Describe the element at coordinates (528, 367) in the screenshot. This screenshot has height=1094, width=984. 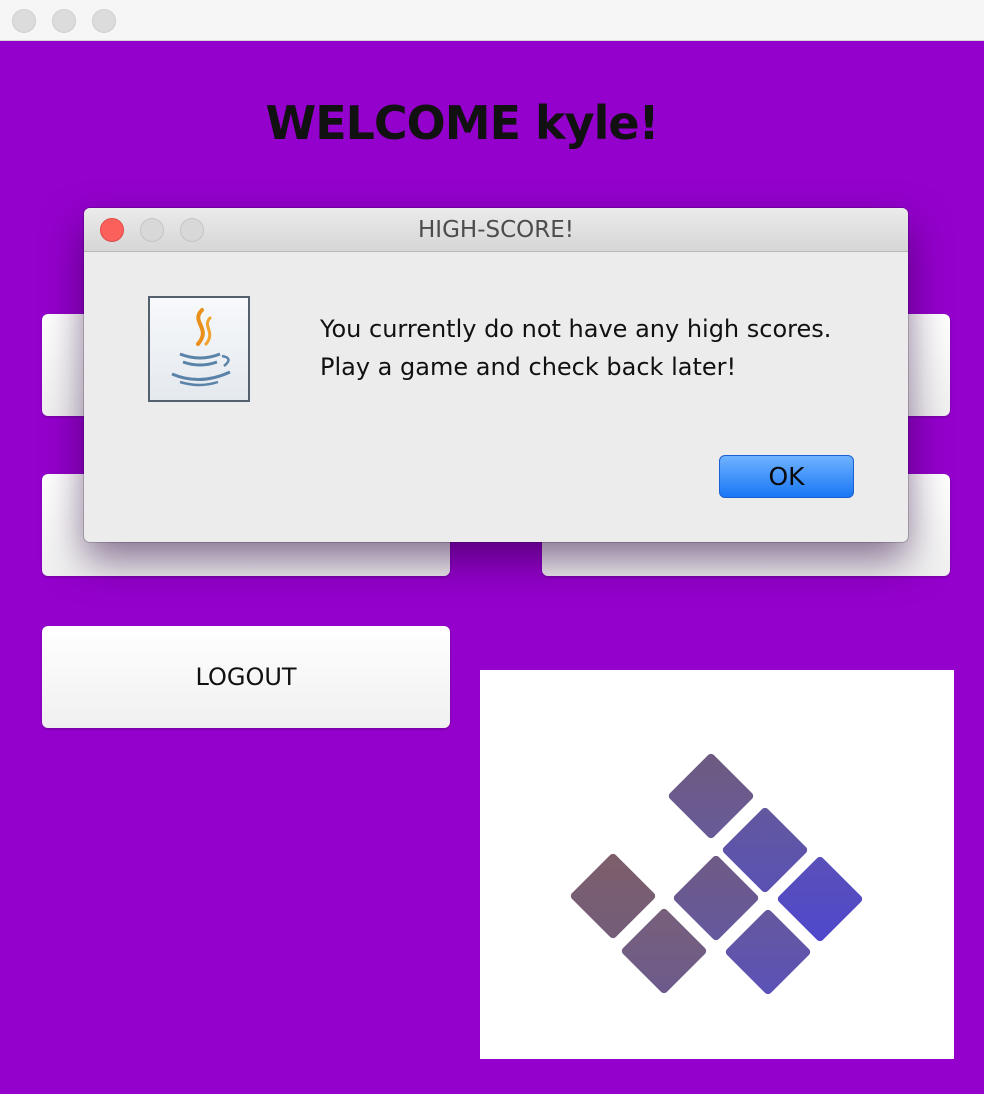
I see `dialog-message-line-2: Play a game and check back later!` at that location.